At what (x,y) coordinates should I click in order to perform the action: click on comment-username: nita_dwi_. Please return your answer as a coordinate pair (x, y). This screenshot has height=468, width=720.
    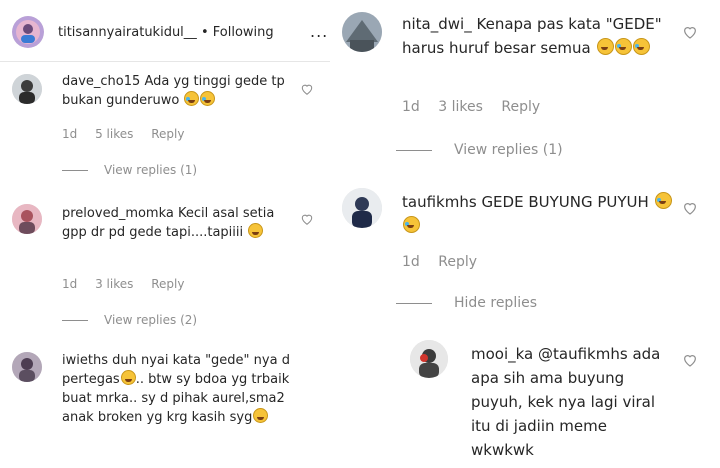
    Looking at the image, I should click on (437, 24).